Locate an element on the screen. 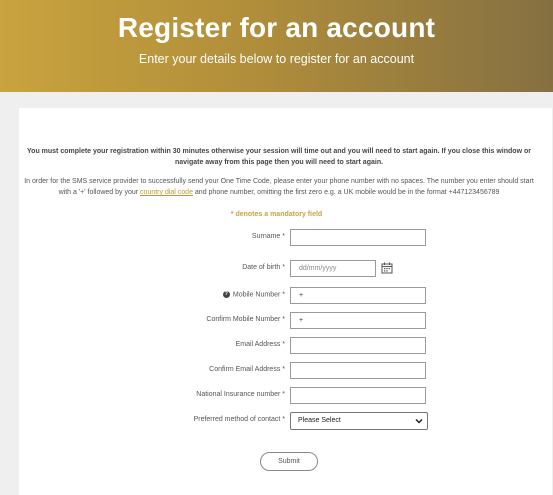 Image resolution: width=553 pixels, height=495 pixels. ni-row: National Insurance number * is located at coordinates (276, 396).